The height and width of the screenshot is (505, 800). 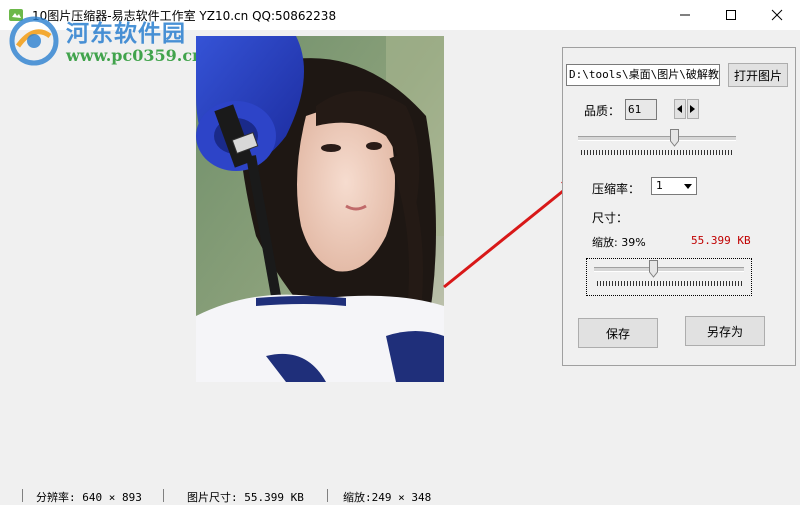 I want to click on save-button: 保存, so click(x=618, y=333).